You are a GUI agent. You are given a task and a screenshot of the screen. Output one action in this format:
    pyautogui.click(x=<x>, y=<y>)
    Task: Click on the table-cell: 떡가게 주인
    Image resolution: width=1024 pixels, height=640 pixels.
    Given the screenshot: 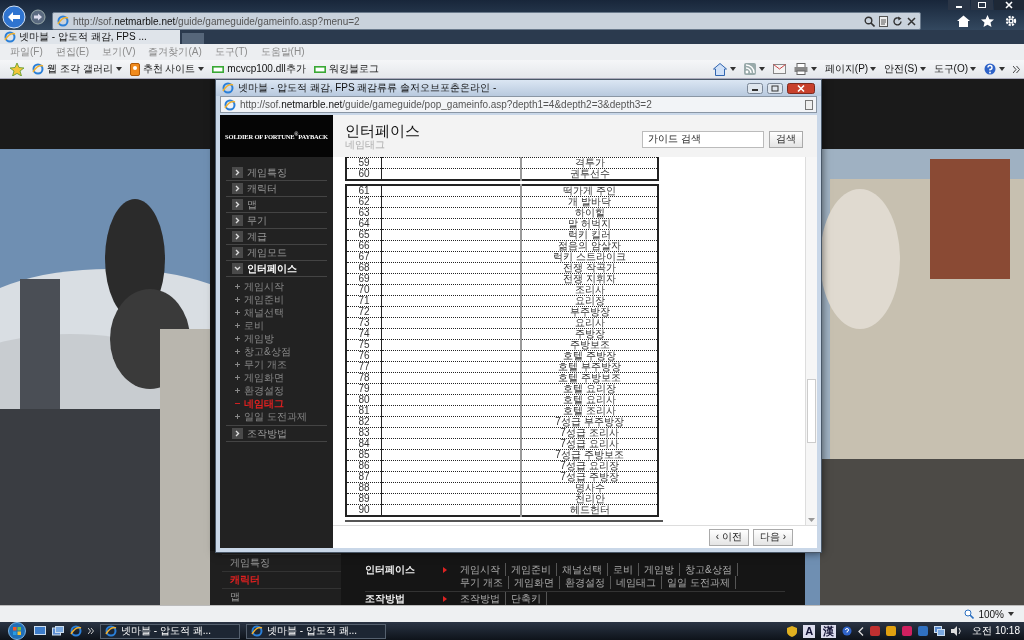 What is the action you would take?
    pyautogui.click(x=589, y=191)
    